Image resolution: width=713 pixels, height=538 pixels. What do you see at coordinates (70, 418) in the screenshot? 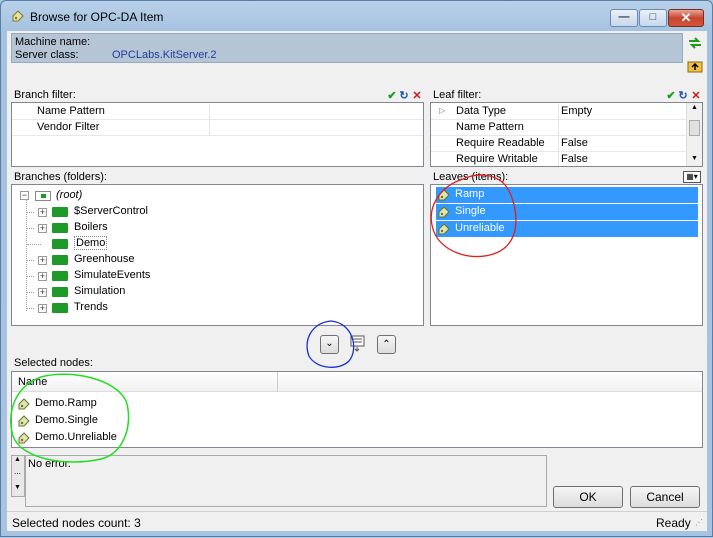
I see `green-circle-annotation` at bounding box center [70, 418].